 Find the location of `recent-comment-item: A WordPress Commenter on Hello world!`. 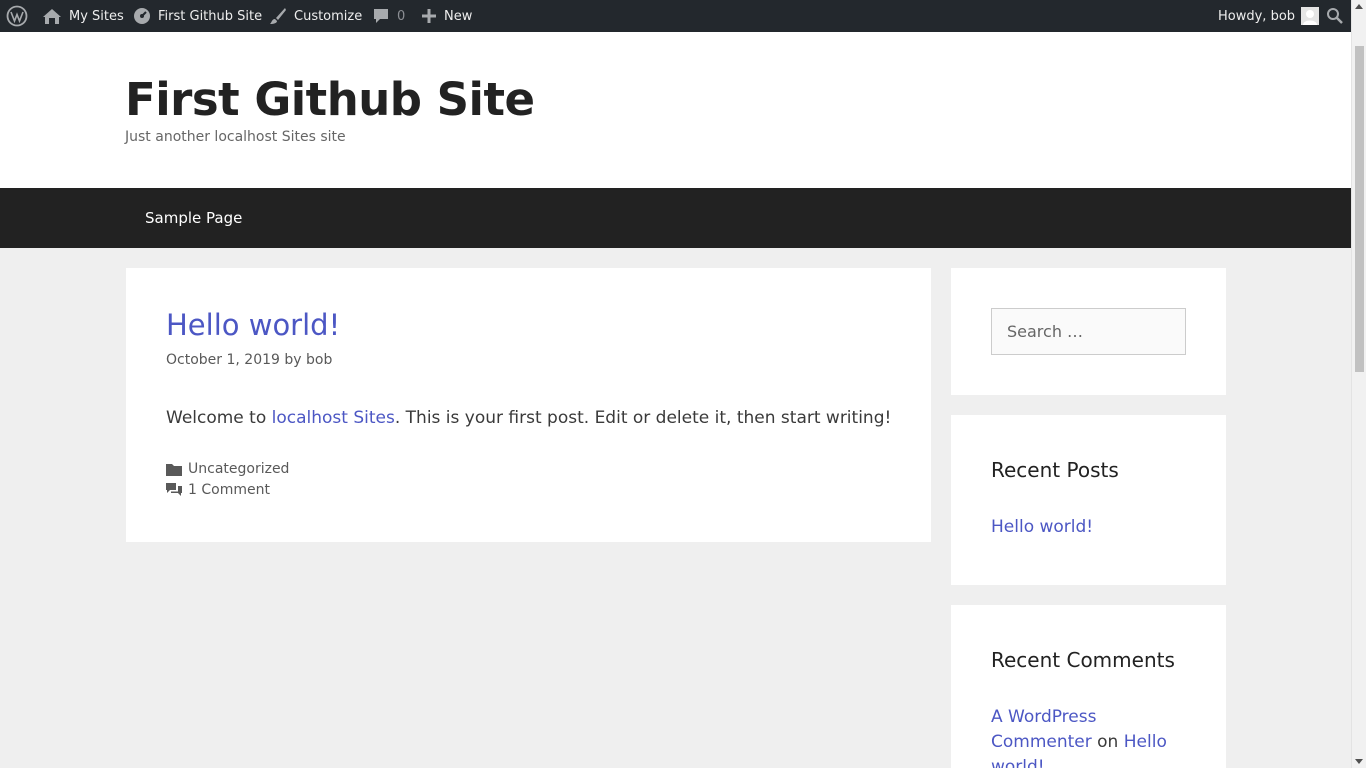

recent-comment-item: A WordPress Commenter on Hello world! is located at coordinates (1091, 736).